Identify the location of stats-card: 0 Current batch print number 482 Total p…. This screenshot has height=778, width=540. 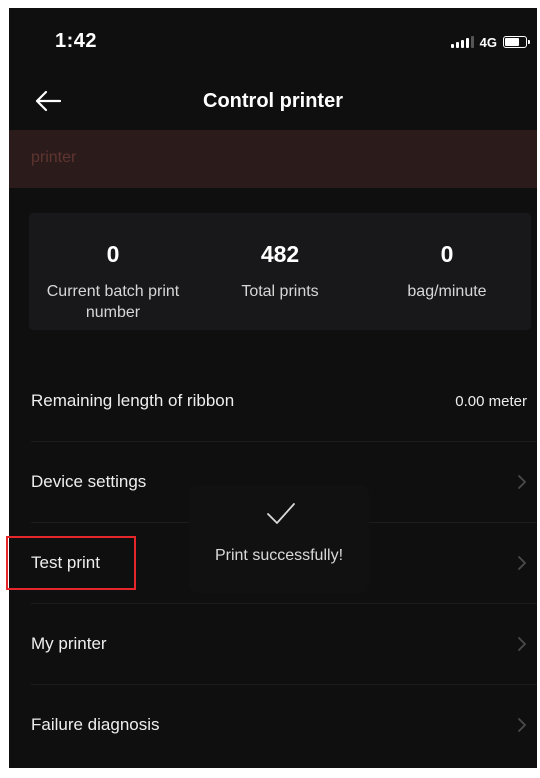
(280, 271).